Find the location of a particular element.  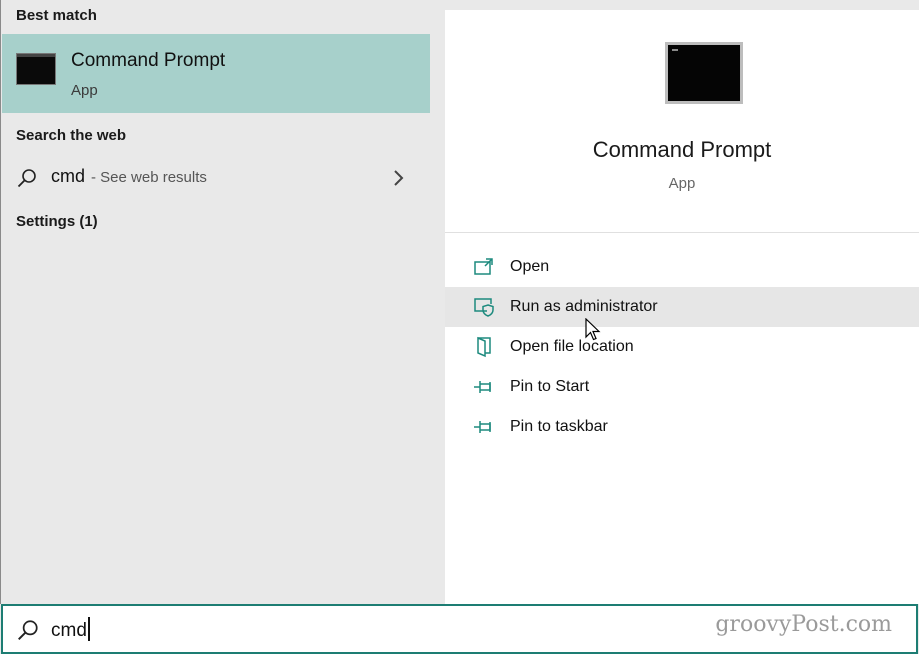

best-match-command-prompt: Command Prompt App is located at coordinates (216, 73).